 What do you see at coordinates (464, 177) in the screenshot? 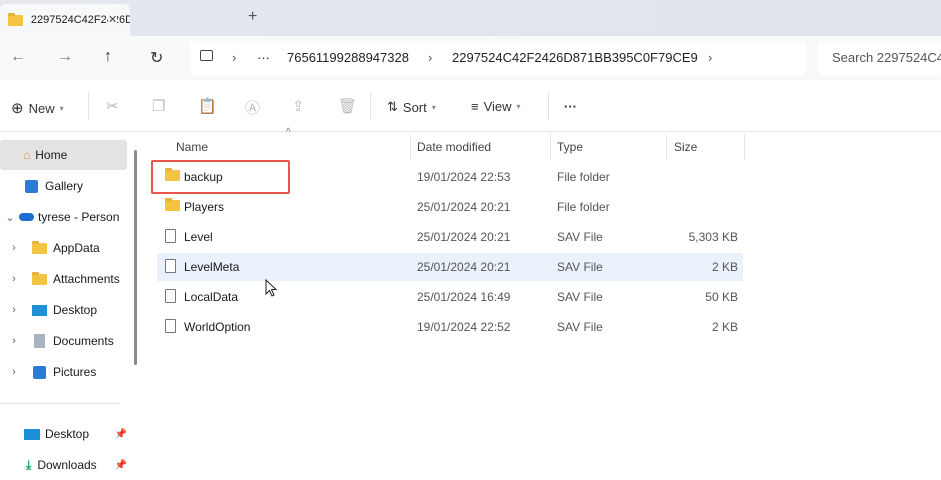
I see `file-date: 19/01/2024 22:53` at bounding box center [464, 177].